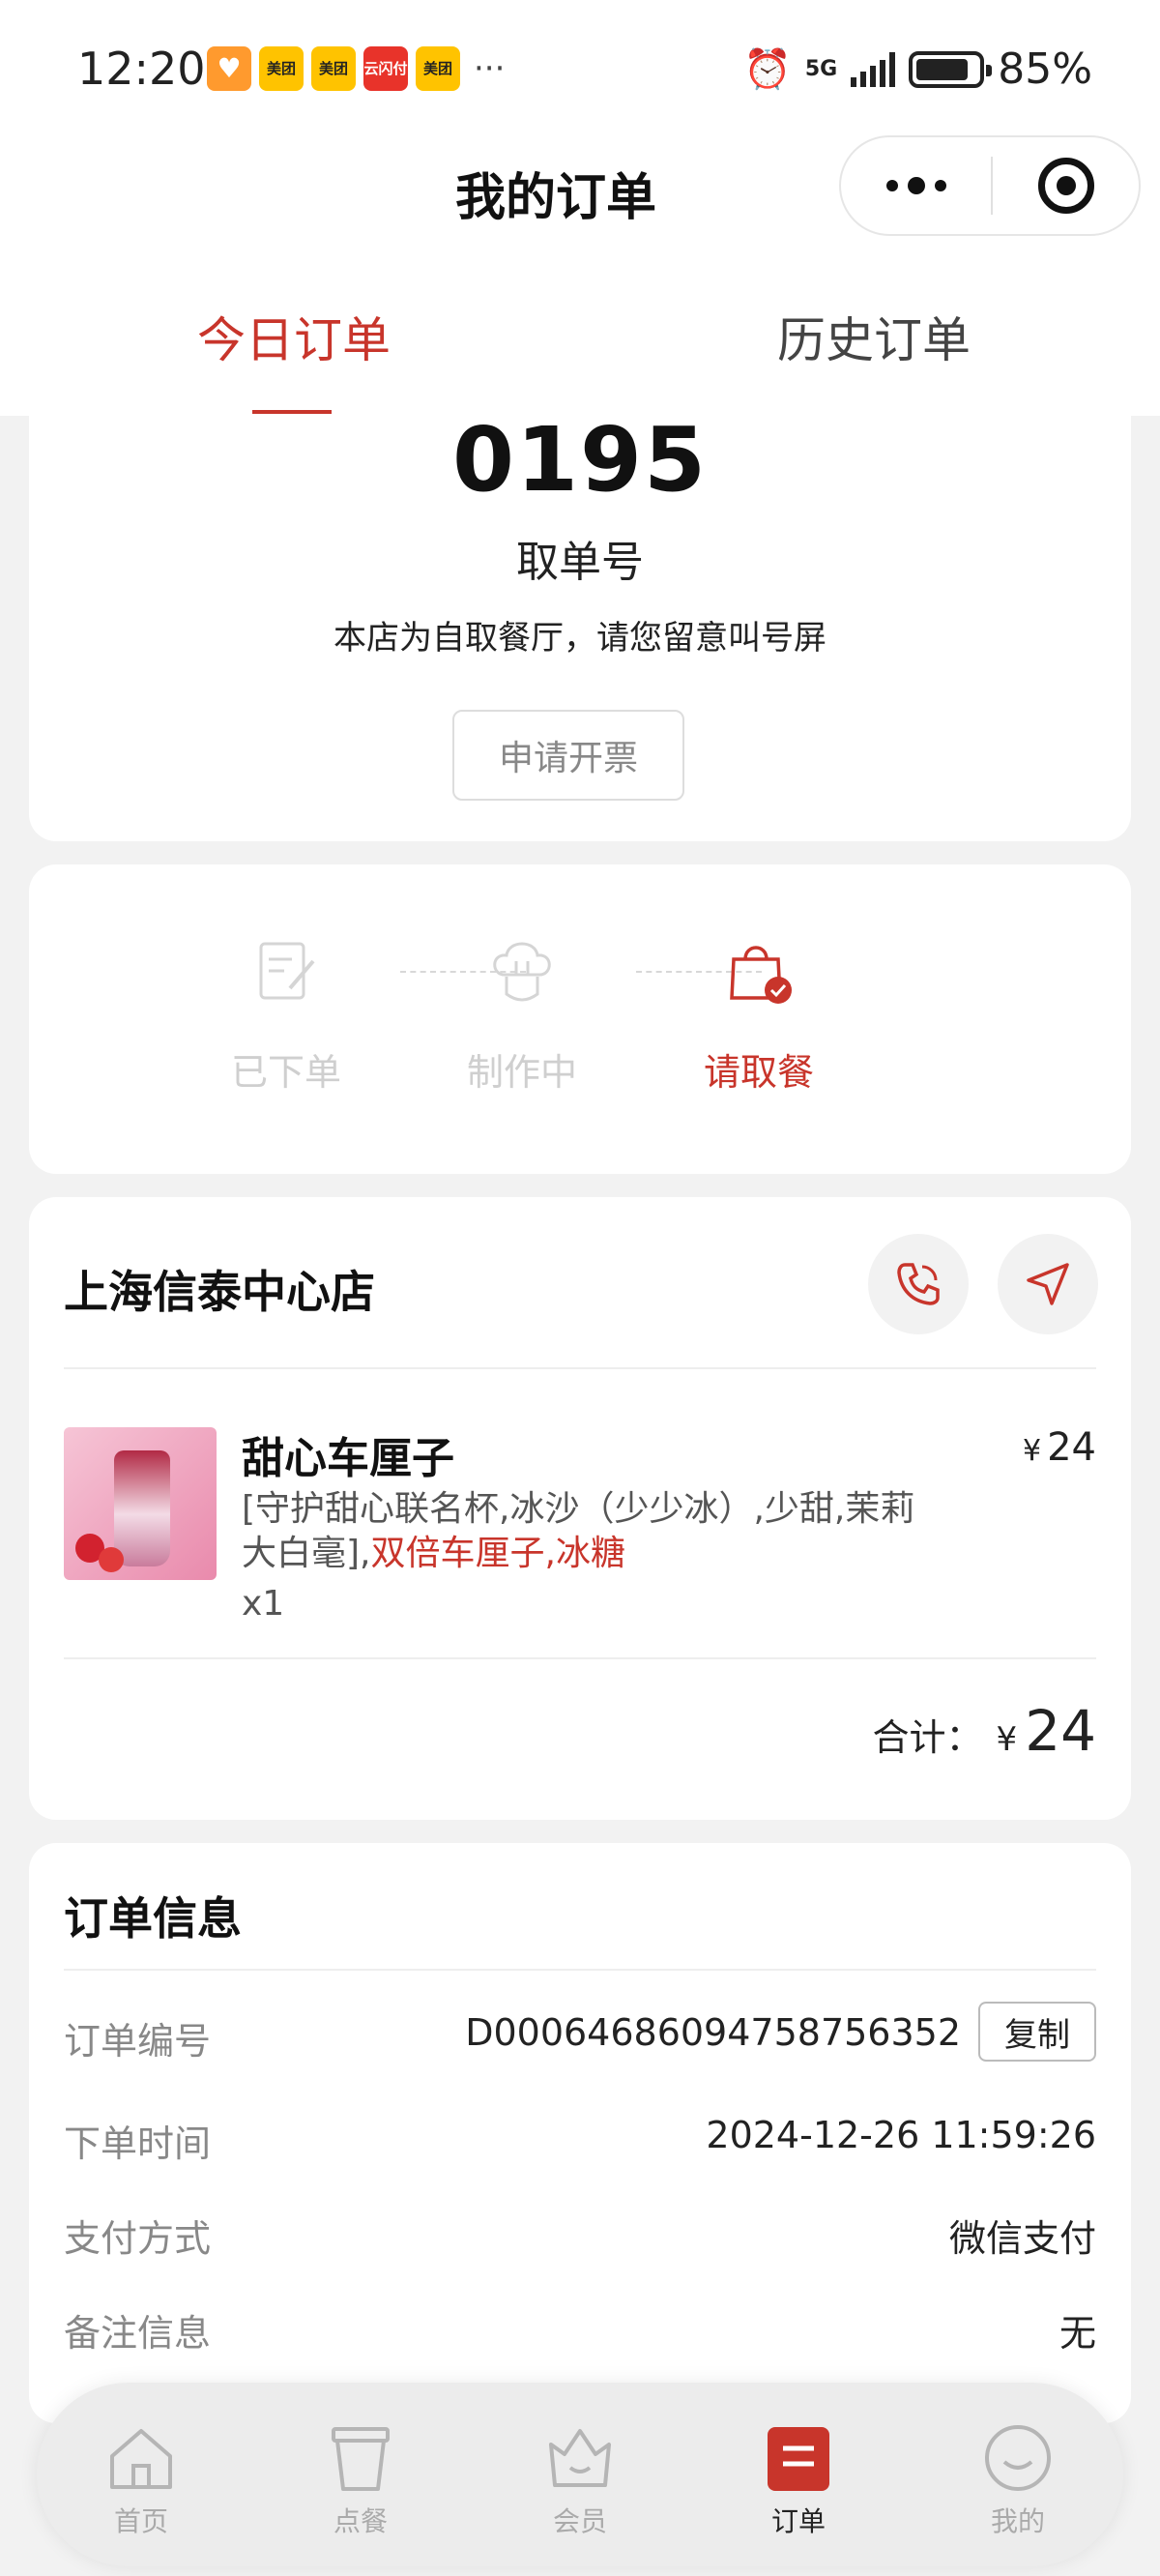  Describe the element at coordinates (928, 1737) in the screenshot. I see `total-label: 合计：` at that location.